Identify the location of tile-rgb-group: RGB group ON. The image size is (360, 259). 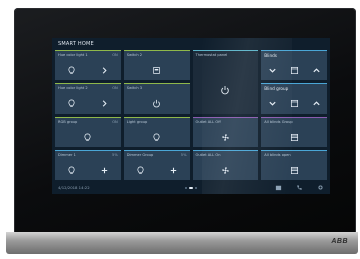
(88, 131).